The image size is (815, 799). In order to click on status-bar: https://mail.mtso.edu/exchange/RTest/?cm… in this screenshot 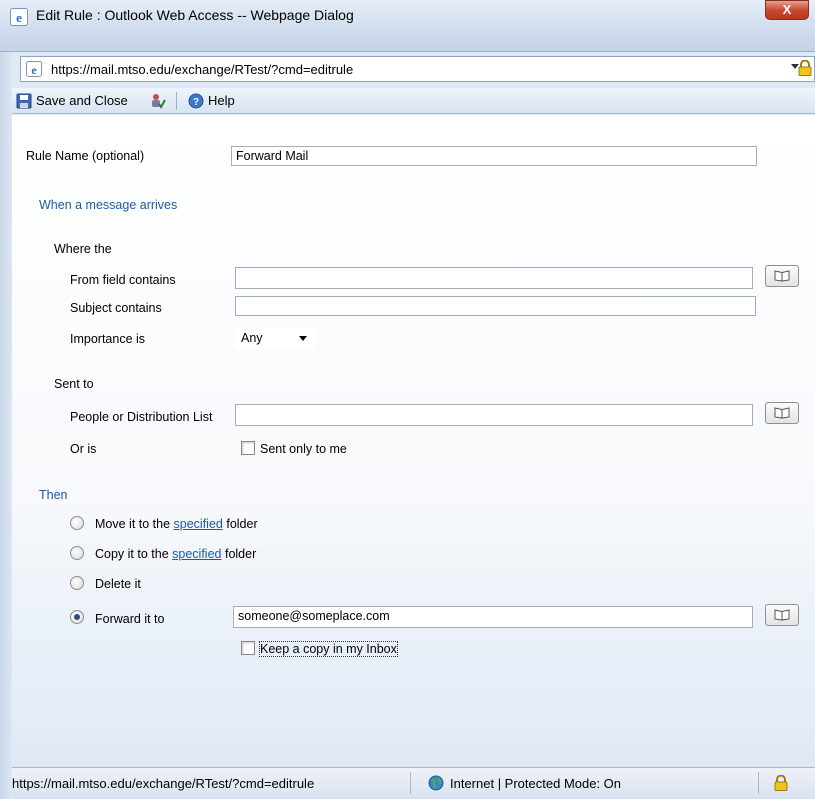, I will do `click(413, 783)`.